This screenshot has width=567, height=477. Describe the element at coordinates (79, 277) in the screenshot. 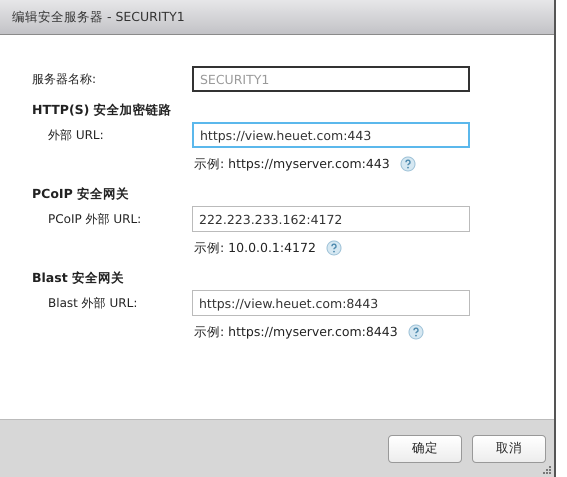

I see `section-heading: Blast 安全网关` at that location.